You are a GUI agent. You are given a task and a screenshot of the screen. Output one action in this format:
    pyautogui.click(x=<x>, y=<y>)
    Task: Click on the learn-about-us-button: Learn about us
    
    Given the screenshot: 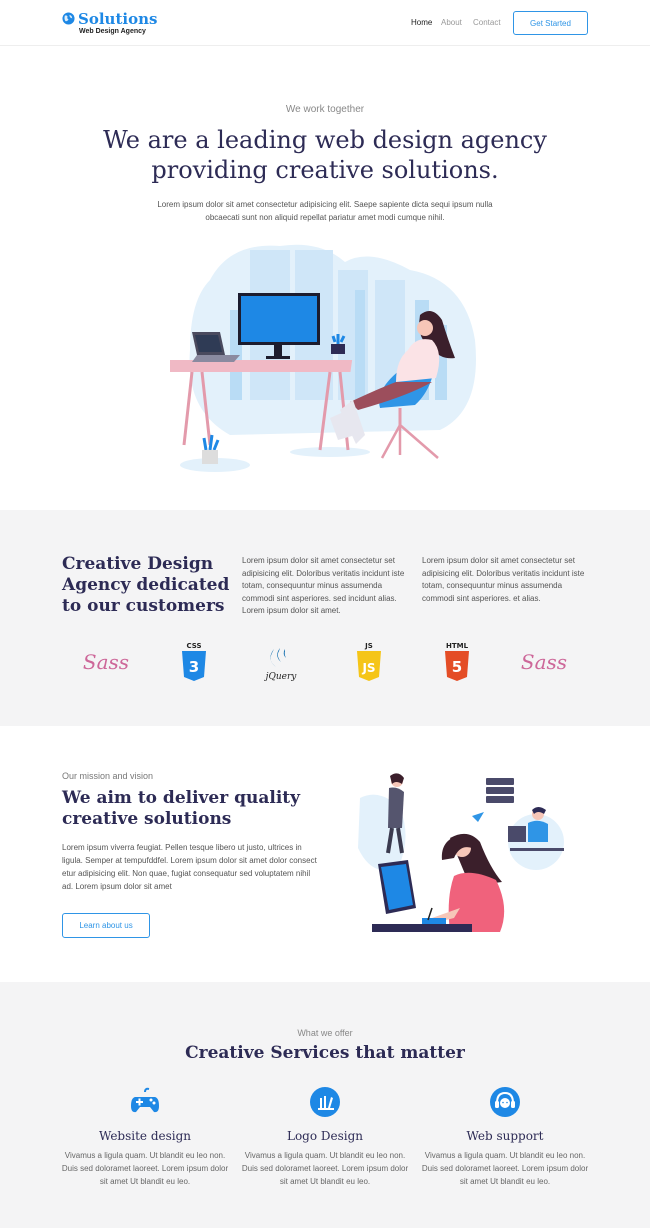 What is the action you would take?
    pyautogui.click(x=106, y=925)
    